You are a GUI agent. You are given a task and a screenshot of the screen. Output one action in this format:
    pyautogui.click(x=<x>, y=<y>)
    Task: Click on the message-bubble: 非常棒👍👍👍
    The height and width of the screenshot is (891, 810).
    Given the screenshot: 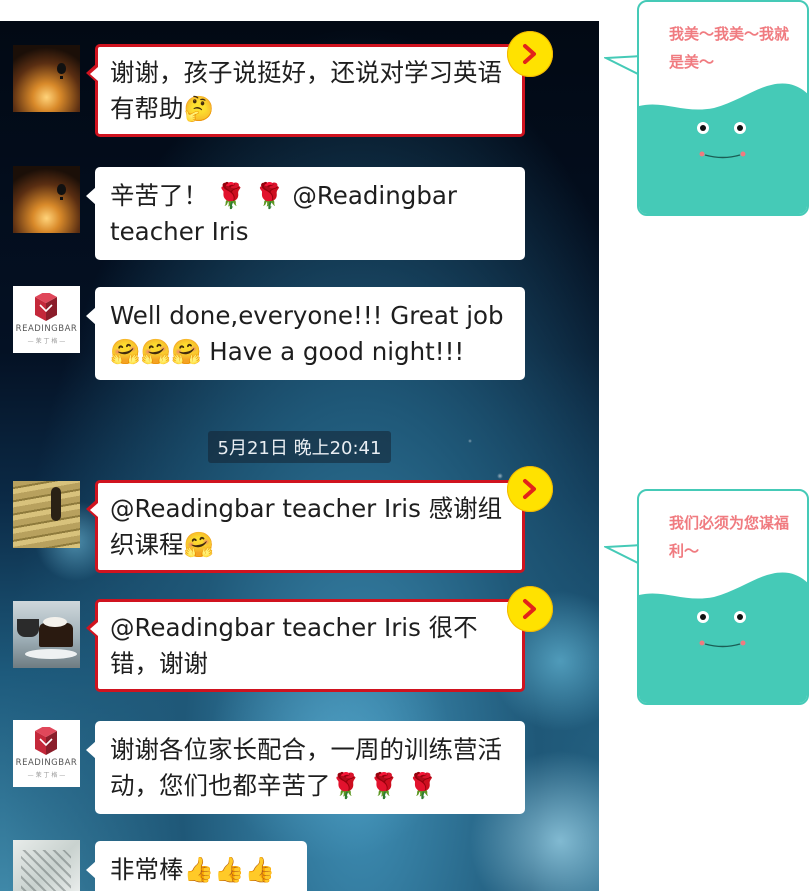 What is the action you would take?
    pyautogui.click(x=196, y=866)
    